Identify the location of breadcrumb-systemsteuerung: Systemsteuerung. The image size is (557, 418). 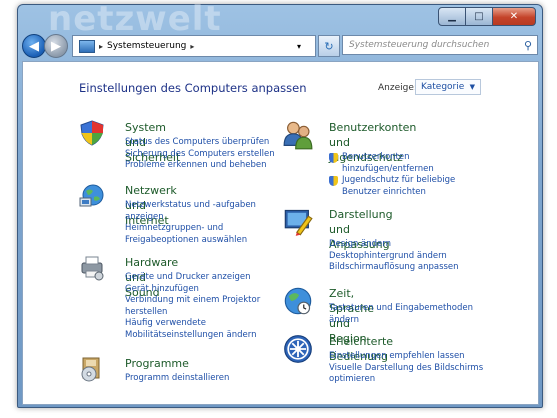
(146, 46).